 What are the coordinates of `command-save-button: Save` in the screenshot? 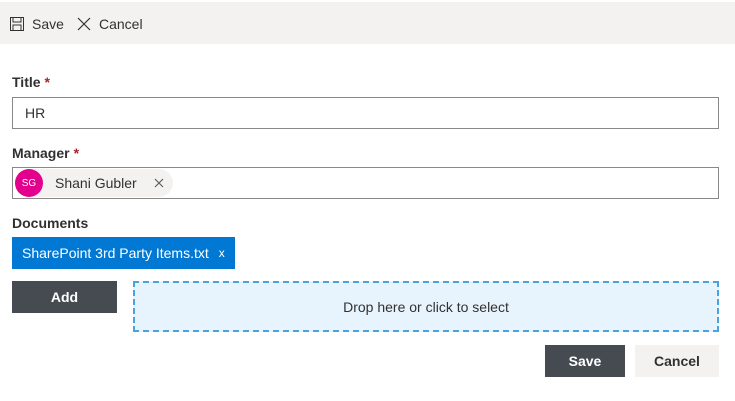 It's located at (37, 24).